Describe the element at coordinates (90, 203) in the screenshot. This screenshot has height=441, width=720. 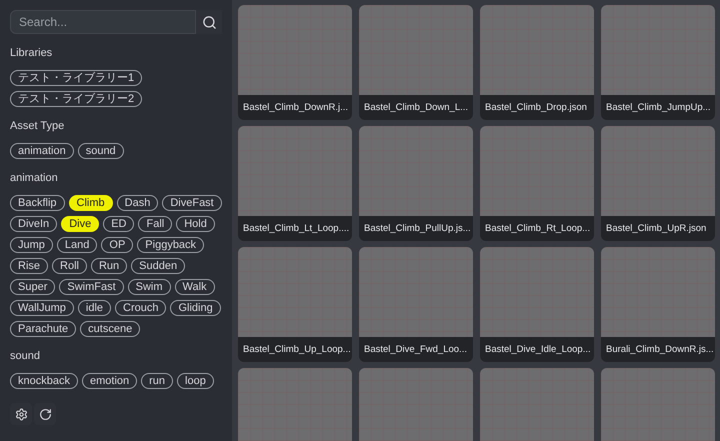
I see `filter-tag: Climb` at that location.